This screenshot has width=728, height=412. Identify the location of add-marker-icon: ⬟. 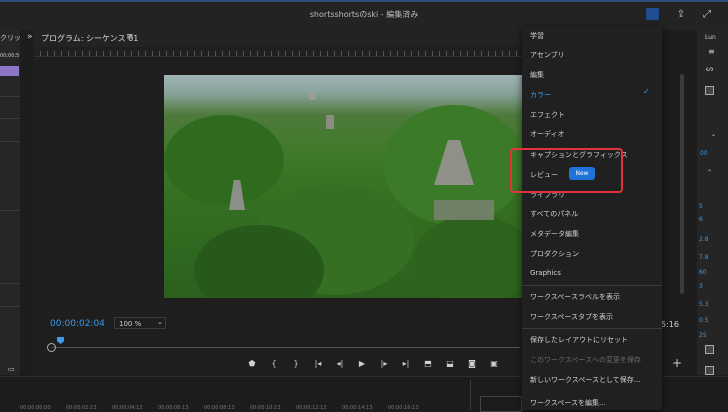
(252, 363).